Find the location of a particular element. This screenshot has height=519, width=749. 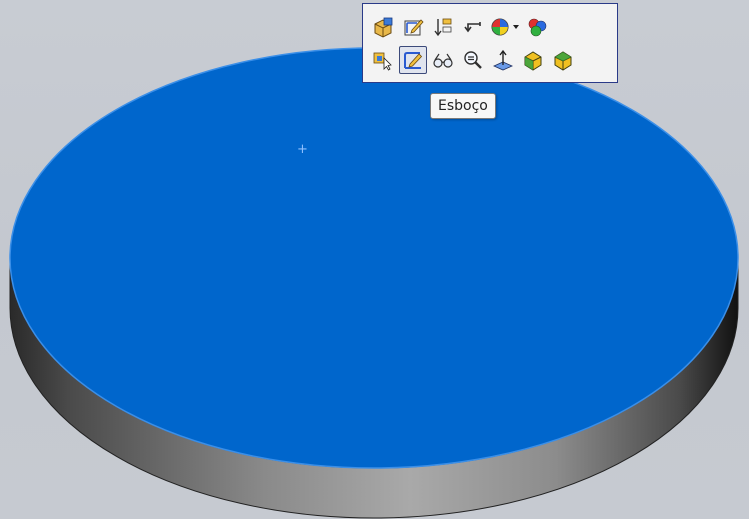

parent-child-icon is located at coordinates (472, 26).